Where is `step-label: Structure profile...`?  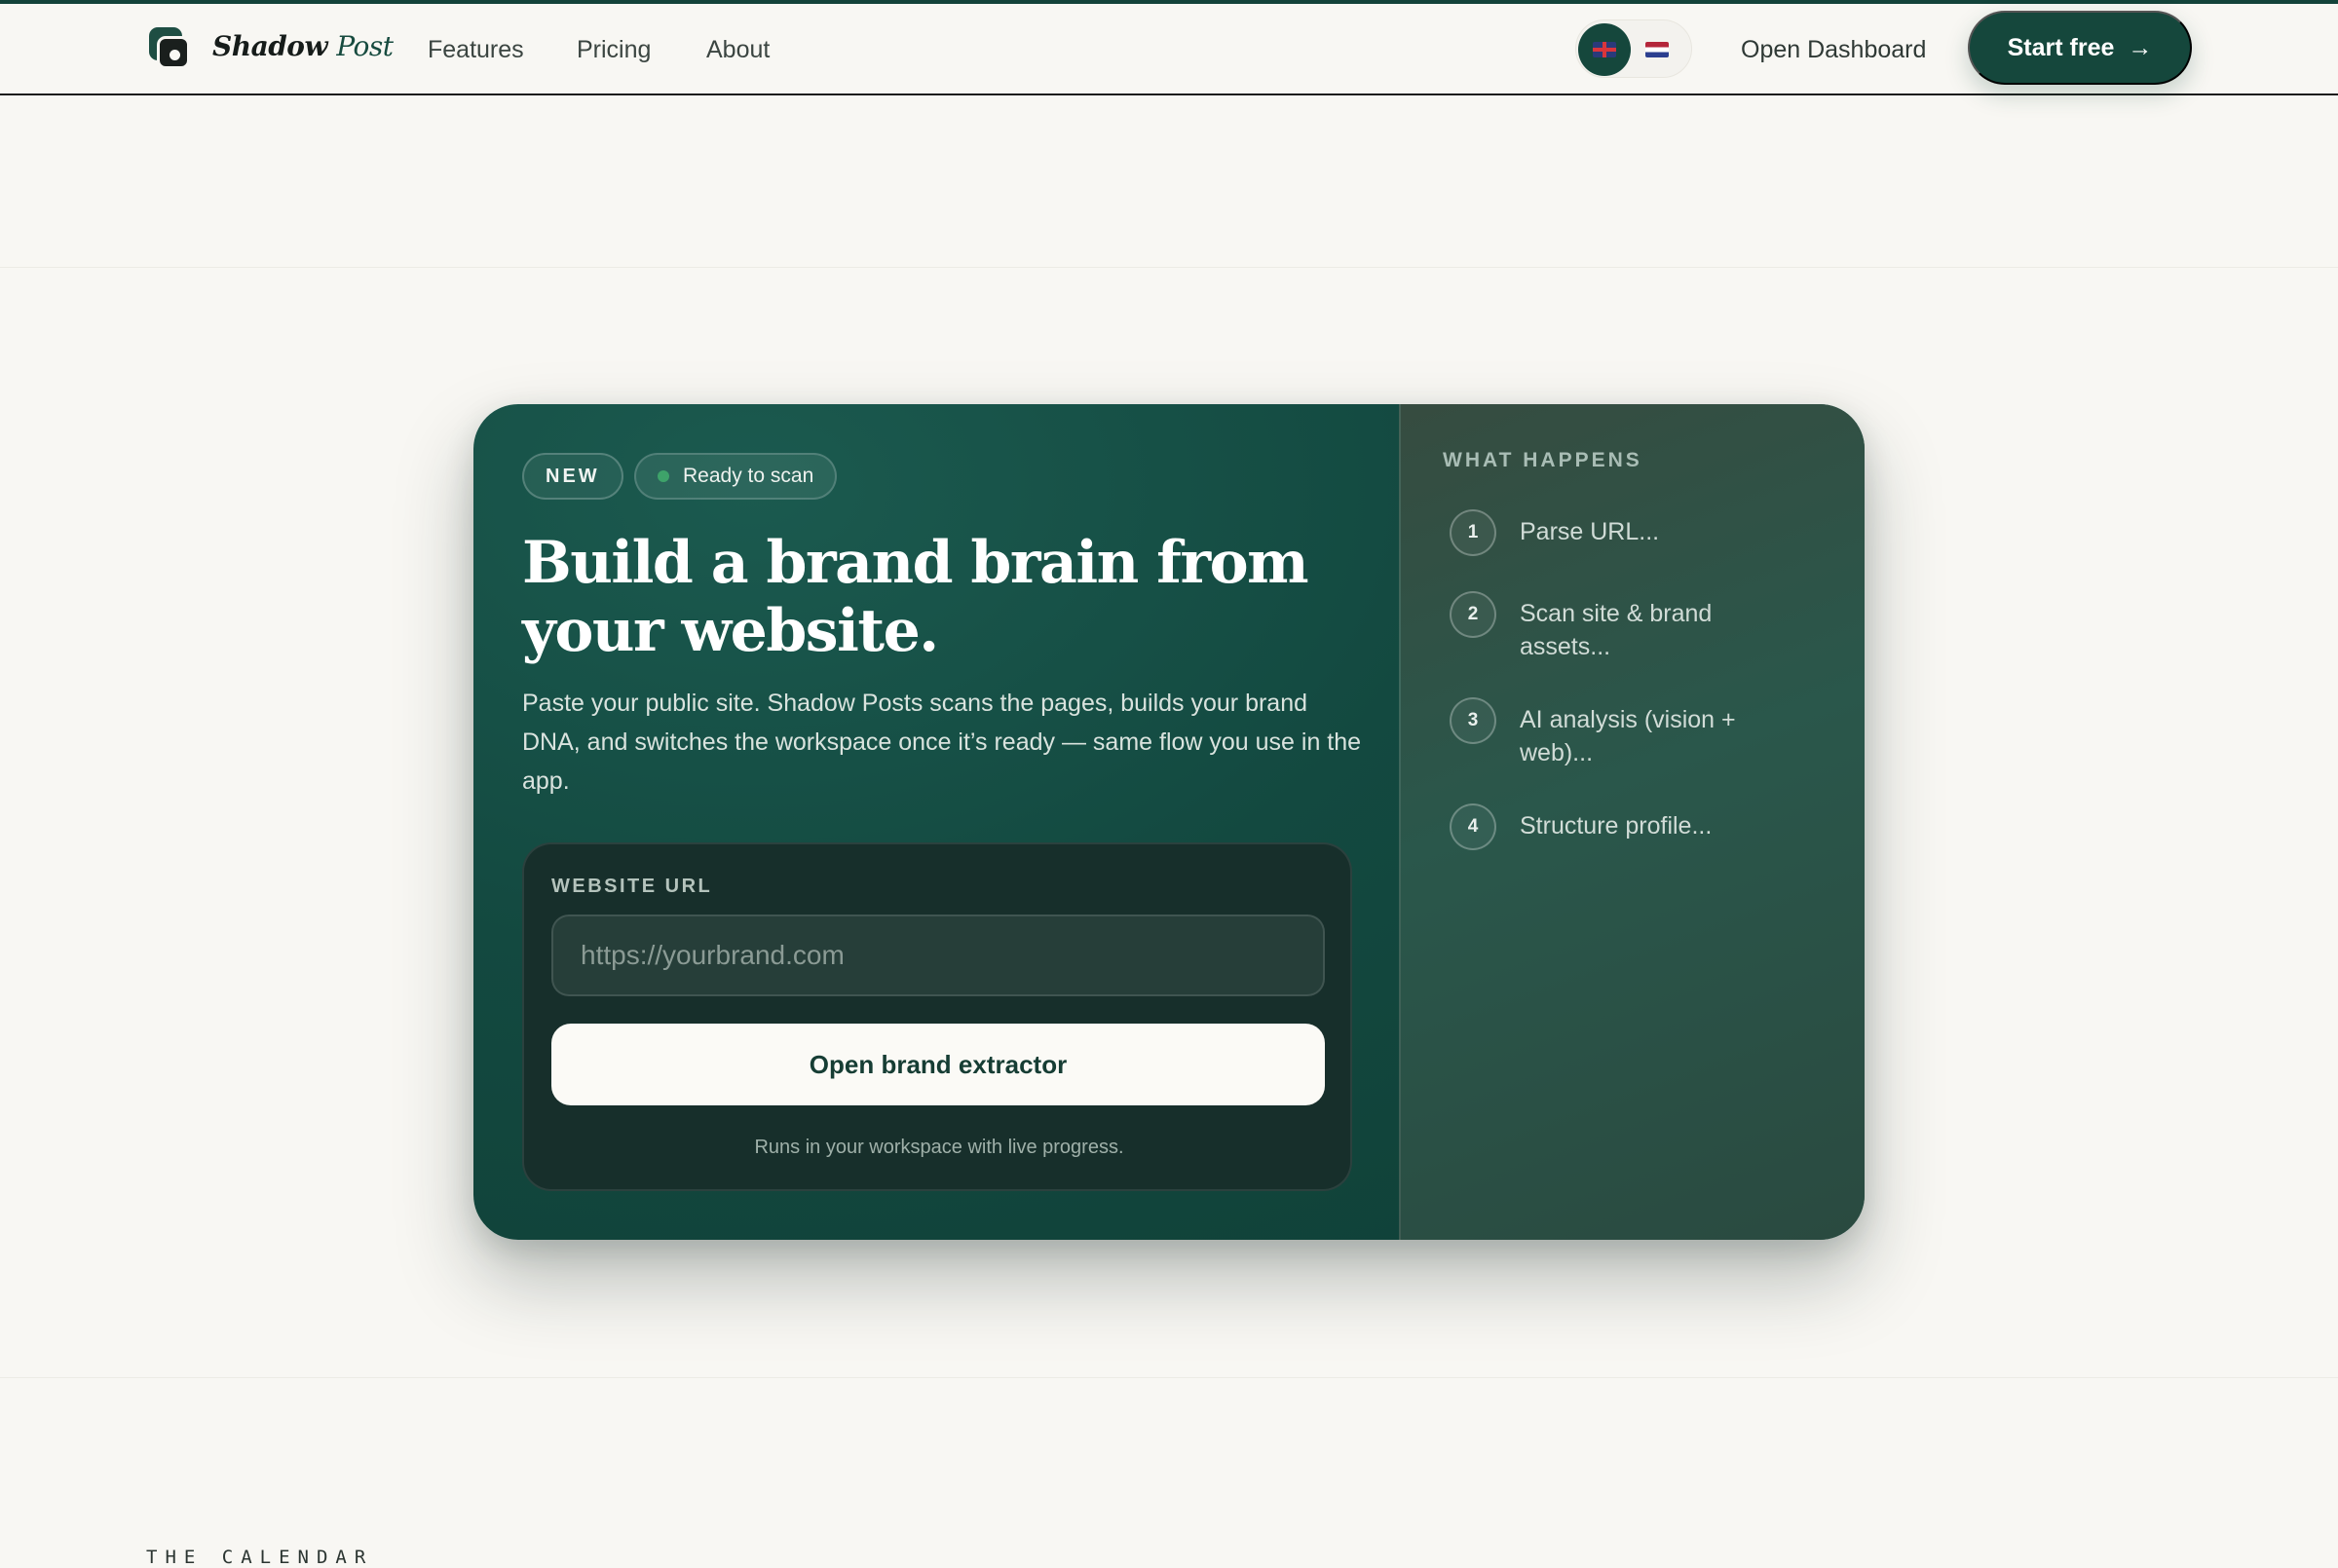 step-label: Structure profile... is located at coordinates (1616, 826).